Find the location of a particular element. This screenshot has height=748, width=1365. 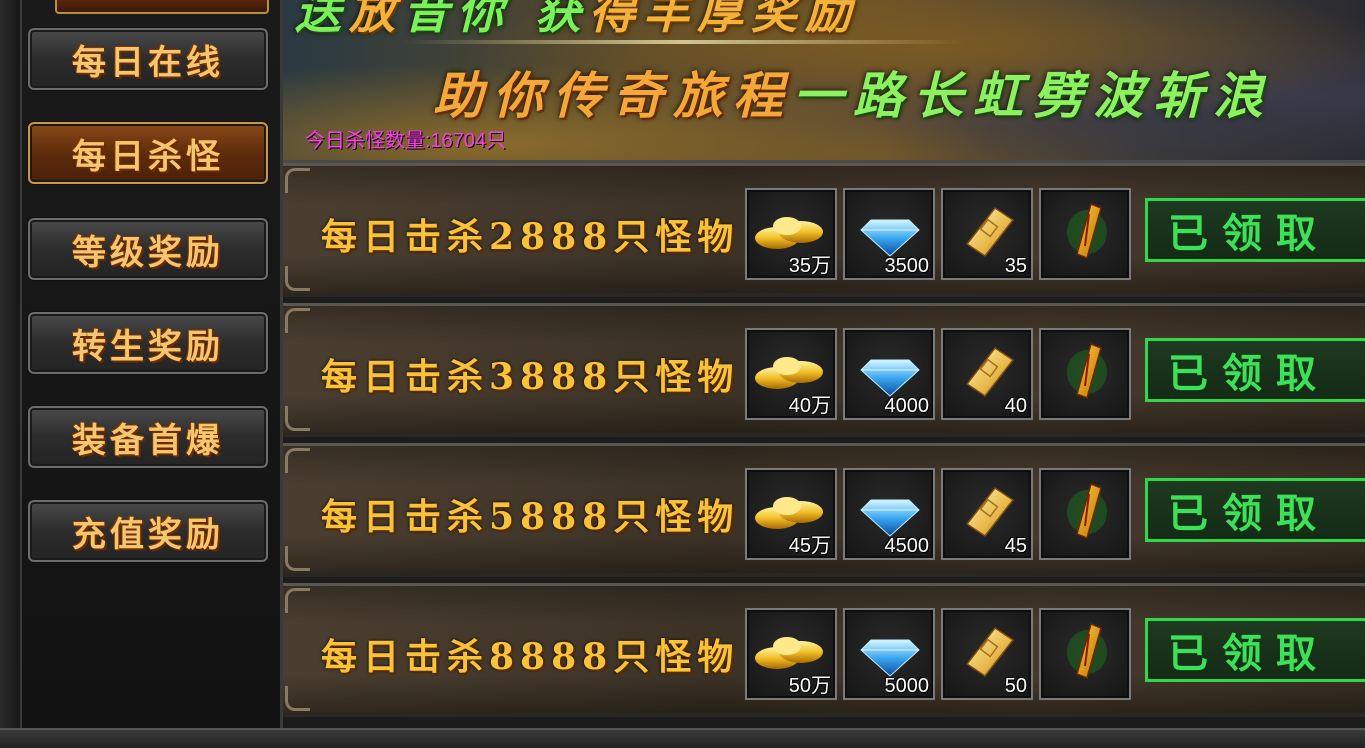

reward-slot-diamond: 4500 is located at coordinates (889, 514).